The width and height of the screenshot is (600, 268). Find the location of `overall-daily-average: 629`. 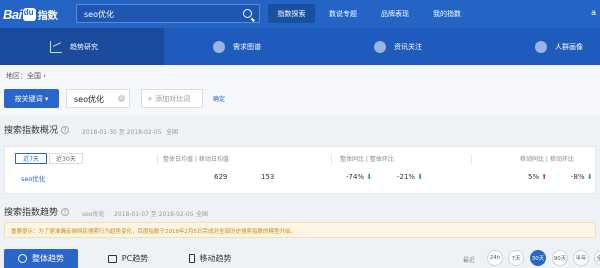

overall-daily-average: 629 is located at coordinates (221, 177).